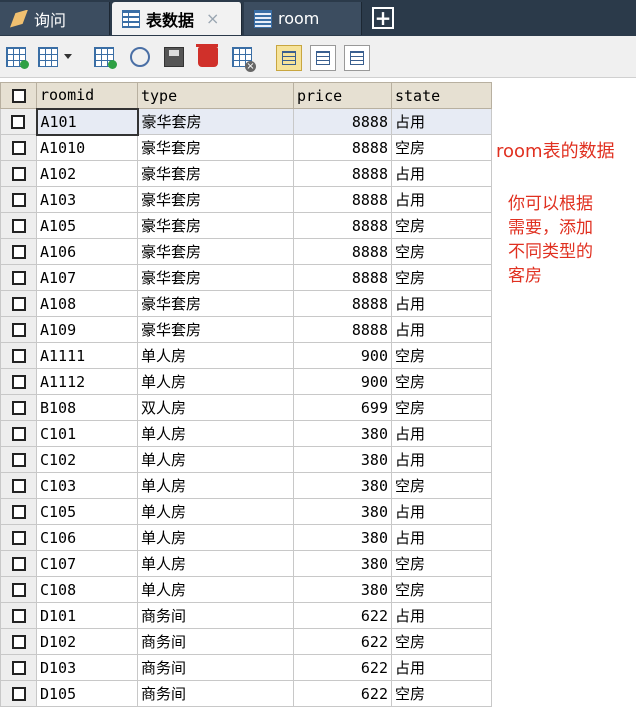 The width and height of the screenshot is (636, 712). What do you see at coordinates (342, 381) in the screenshot?
I see `cell-price: 900` at bounding box center [342, 381].